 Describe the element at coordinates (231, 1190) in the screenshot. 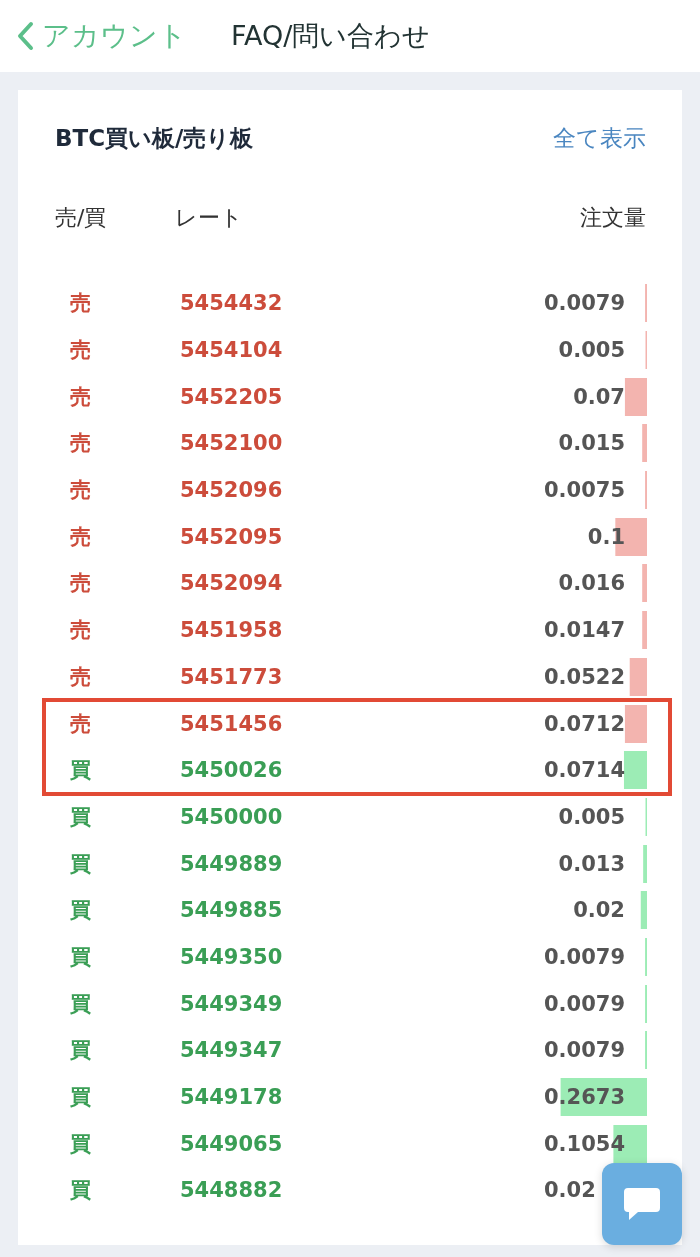

I see `rate-value: 5448882` at that location.